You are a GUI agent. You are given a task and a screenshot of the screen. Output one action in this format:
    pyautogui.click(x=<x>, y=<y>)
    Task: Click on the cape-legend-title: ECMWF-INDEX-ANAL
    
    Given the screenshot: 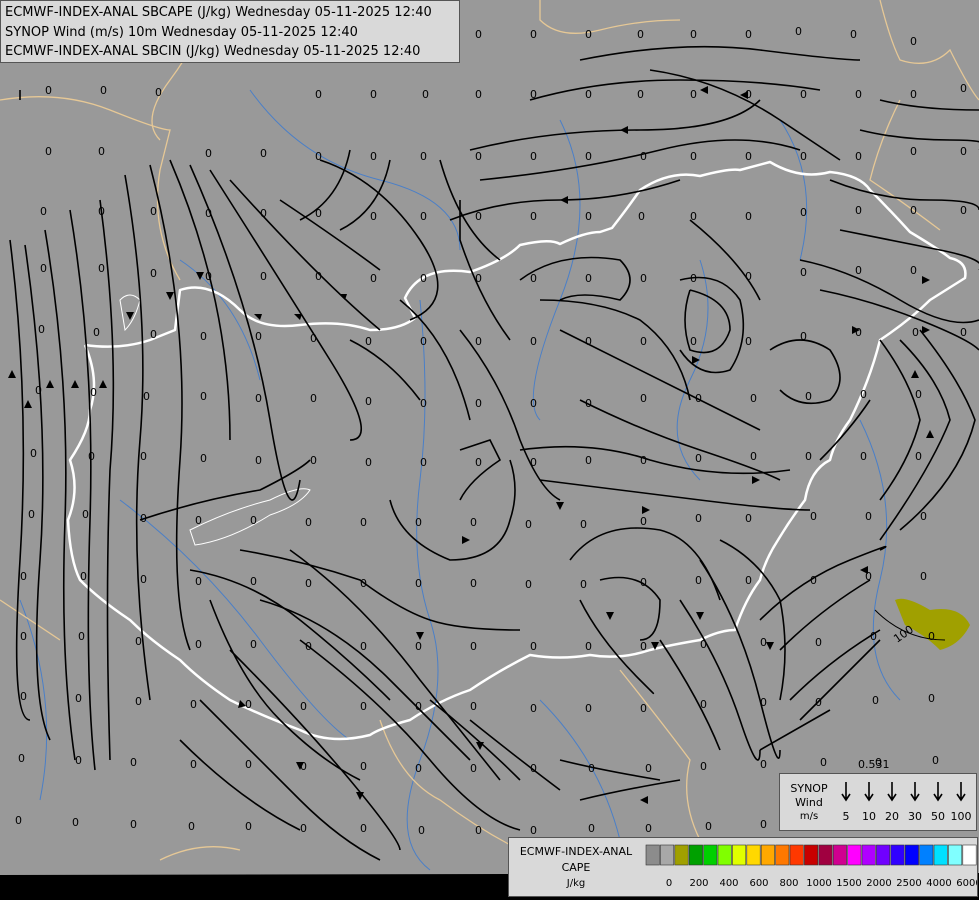 What is the action you would take?
    pyautogui.click(x=576, y=851)
    